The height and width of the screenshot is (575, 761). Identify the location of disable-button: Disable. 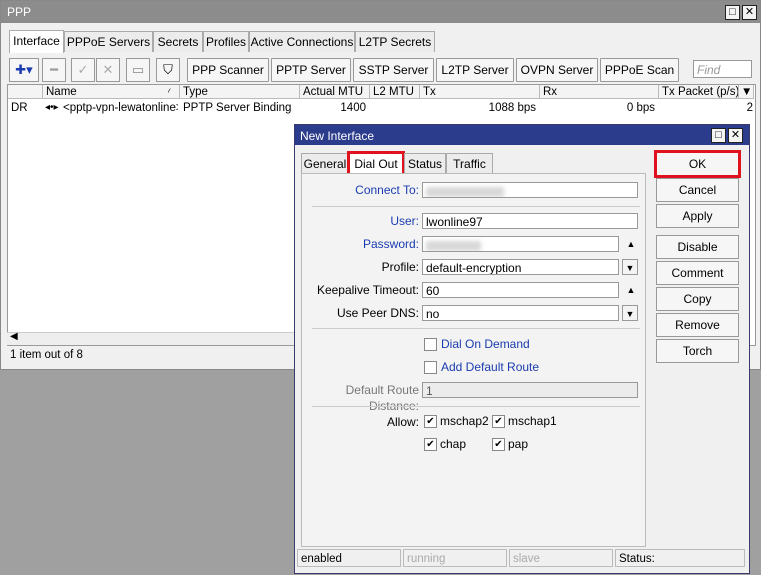
(697, 247).